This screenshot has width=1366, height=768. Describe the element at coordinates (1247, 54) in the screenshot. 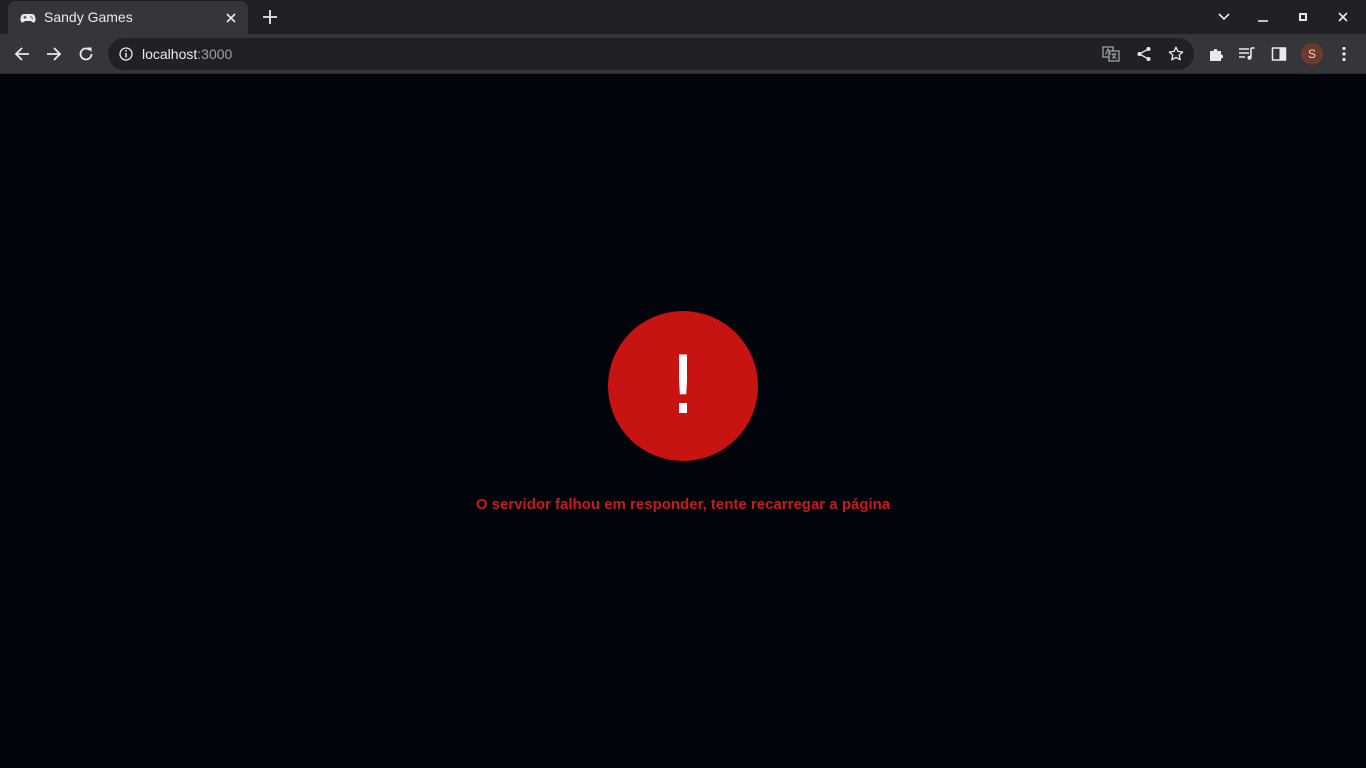

I see `media-queue-icon` at that location.